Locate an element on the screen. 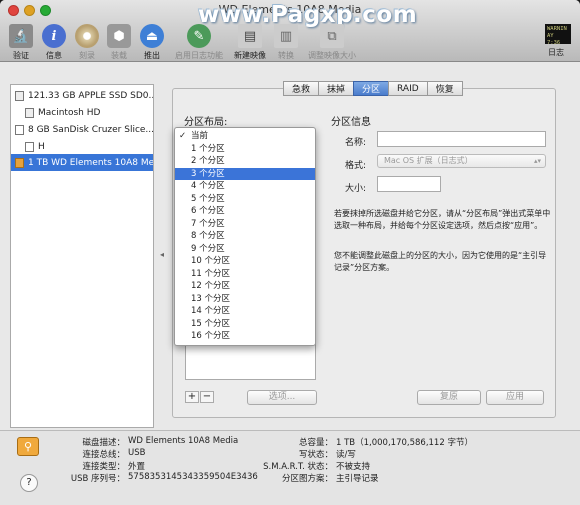  usb-disk-icon is located at coordinates (19, 129).